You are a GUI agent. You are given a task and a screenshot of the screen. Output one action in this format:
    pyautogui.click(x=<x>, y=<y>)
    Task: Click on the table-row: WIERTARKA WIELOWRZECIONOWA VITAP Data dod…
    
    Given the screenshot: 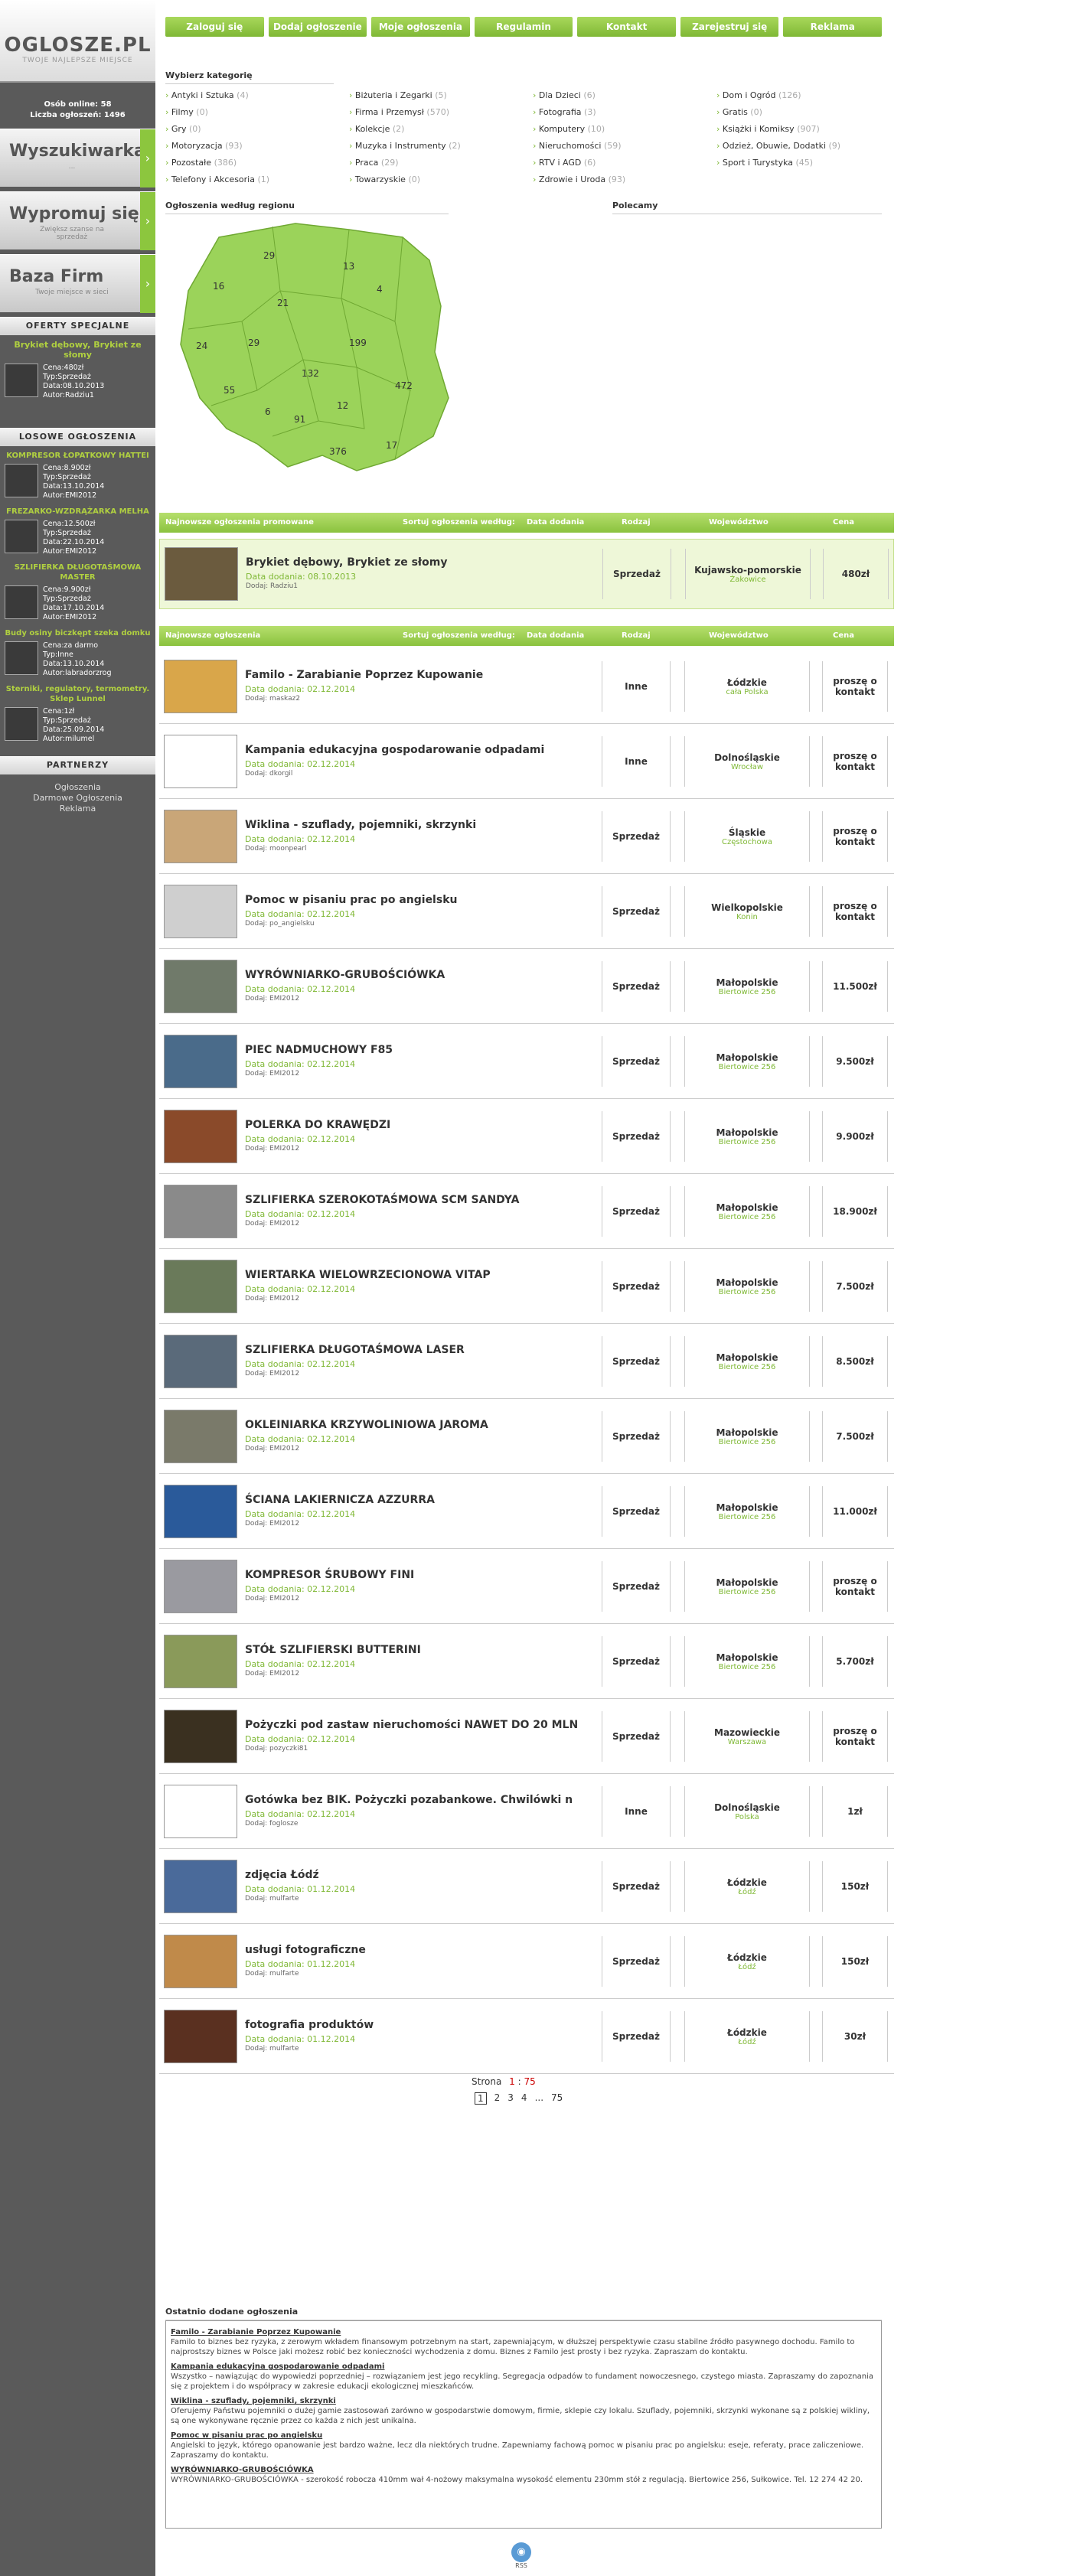 What is the action you would take?
    pyautogui.click(x=527, y=1288)
    